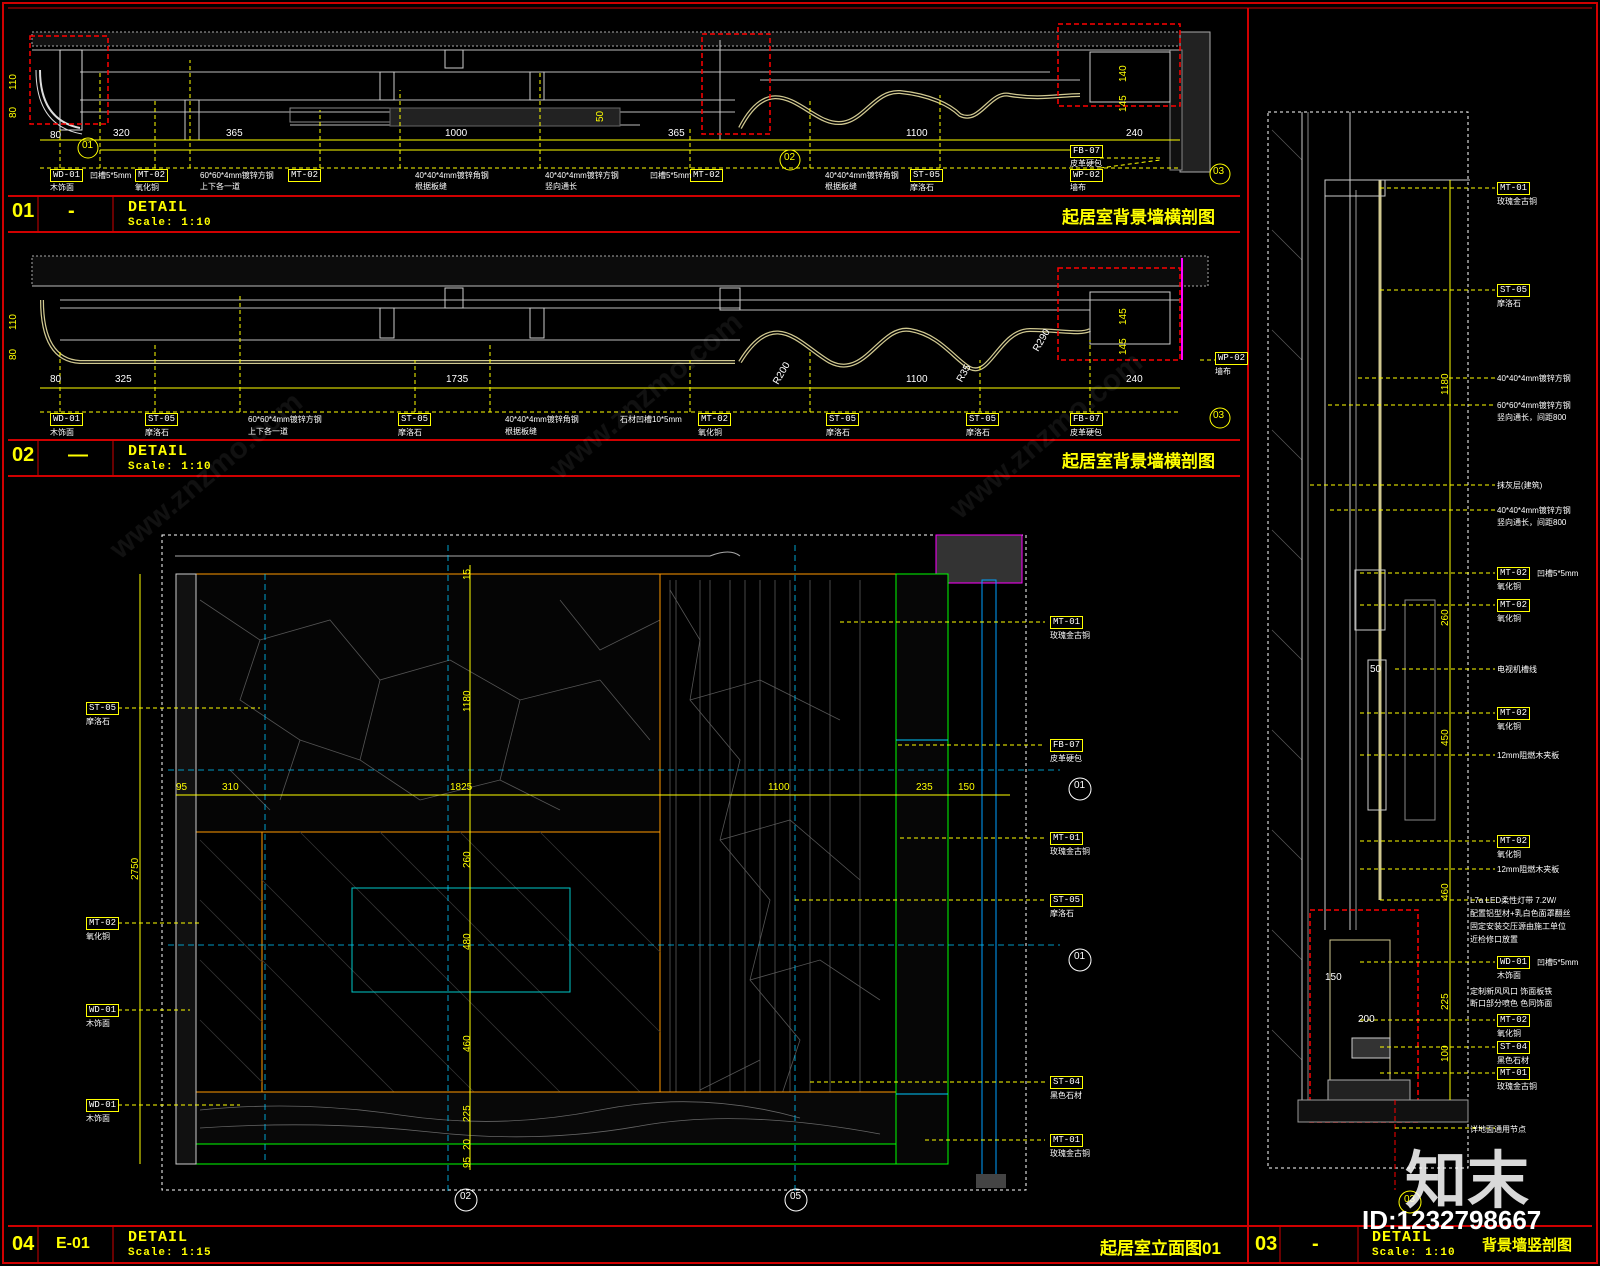 The image size is (1600, 1266). Describe the element at coordinates (1517, 669) in the screenshot. I see `note: 电视机槽线` at that location.